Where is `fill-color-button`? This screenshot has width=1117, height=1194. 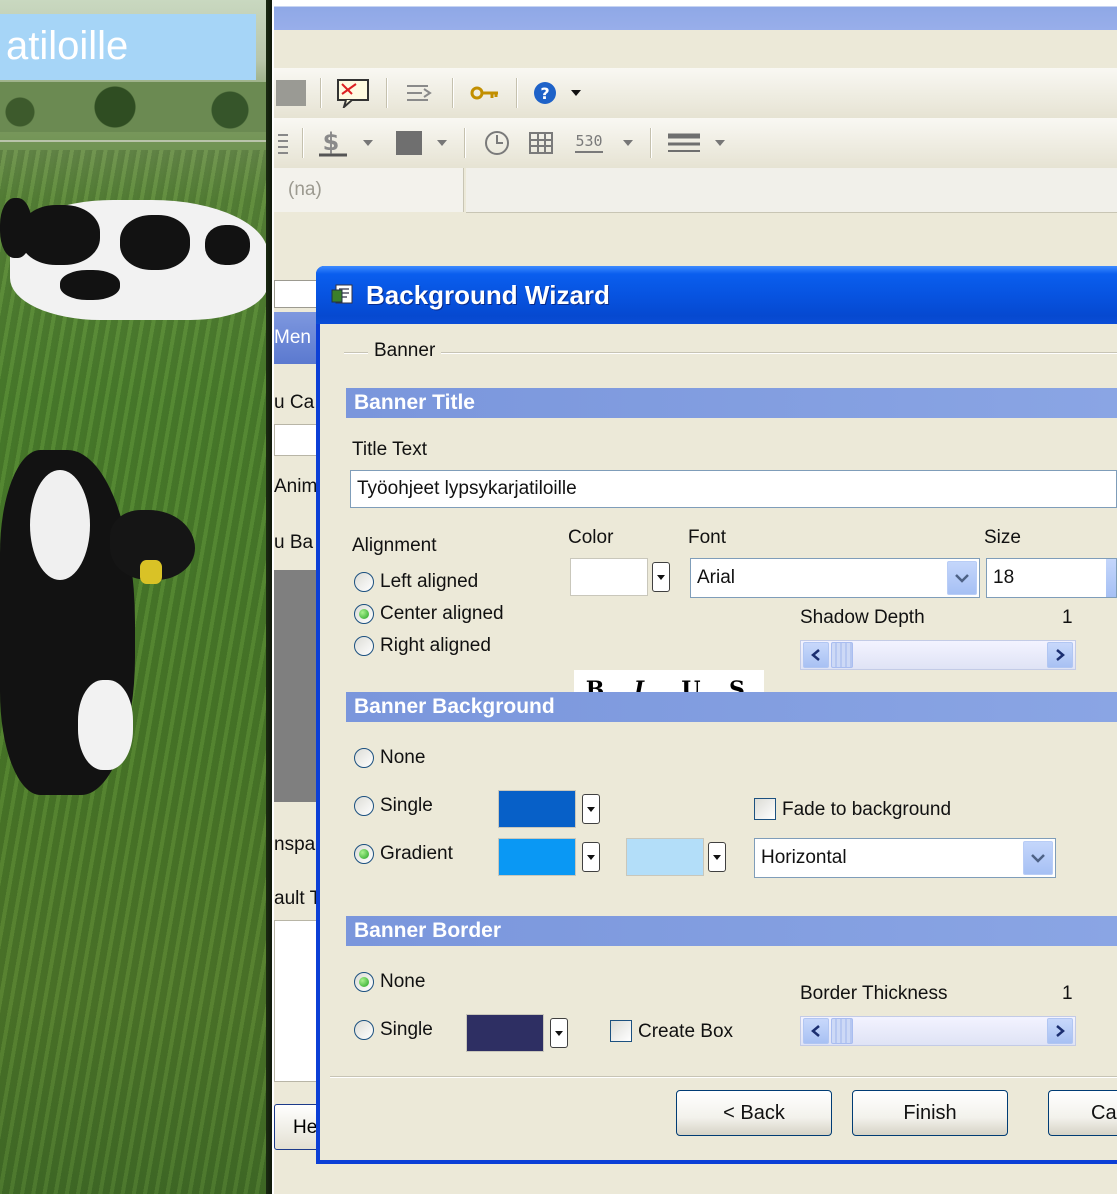
fill-color-button is located at coordinates (409, 143).